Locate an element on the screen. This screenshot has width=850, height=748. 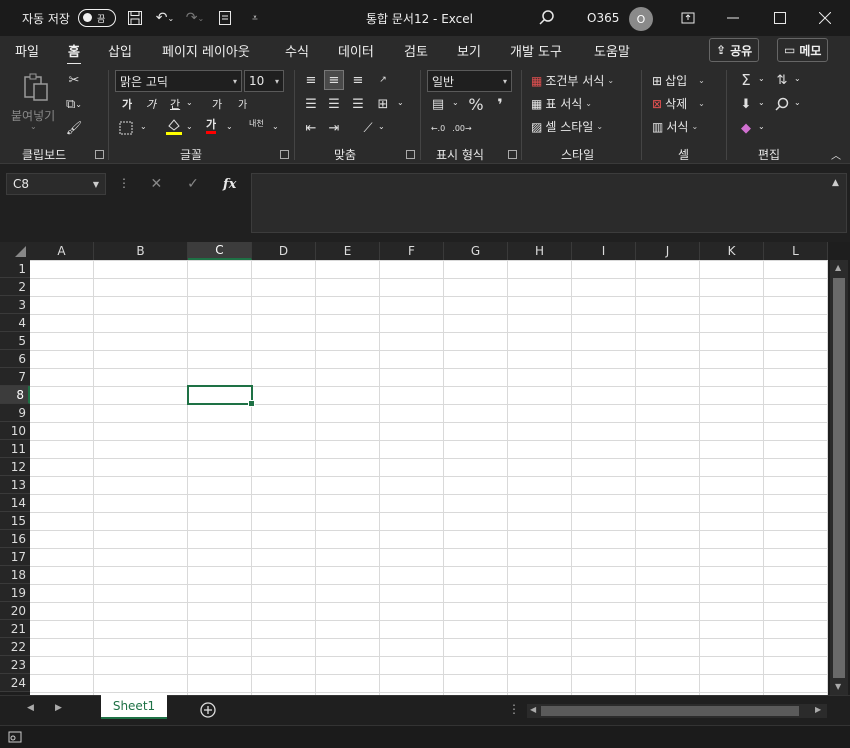
number-launcher-icon is located at coordinates (512, 154).